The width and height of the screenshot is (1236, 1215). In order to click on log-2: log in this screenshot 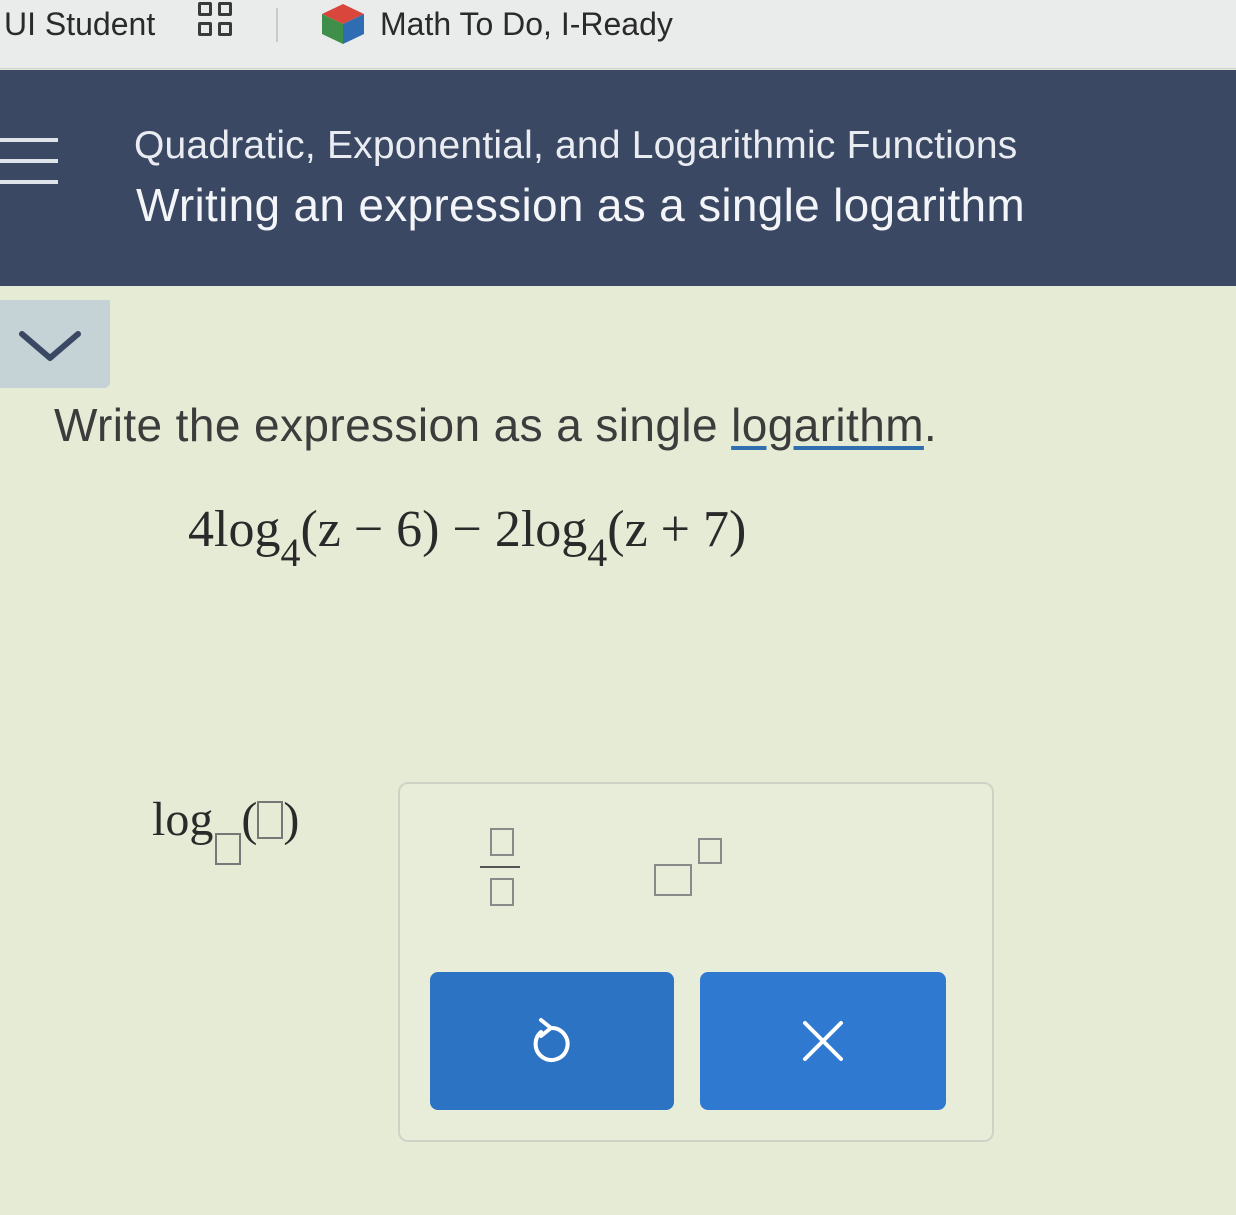, I will do `click(554, 529)`.